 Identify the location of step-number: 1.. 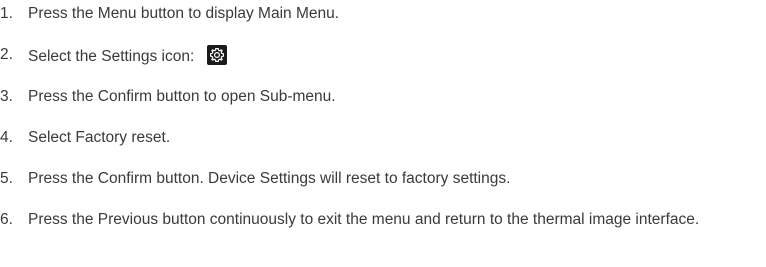
(6, 13).